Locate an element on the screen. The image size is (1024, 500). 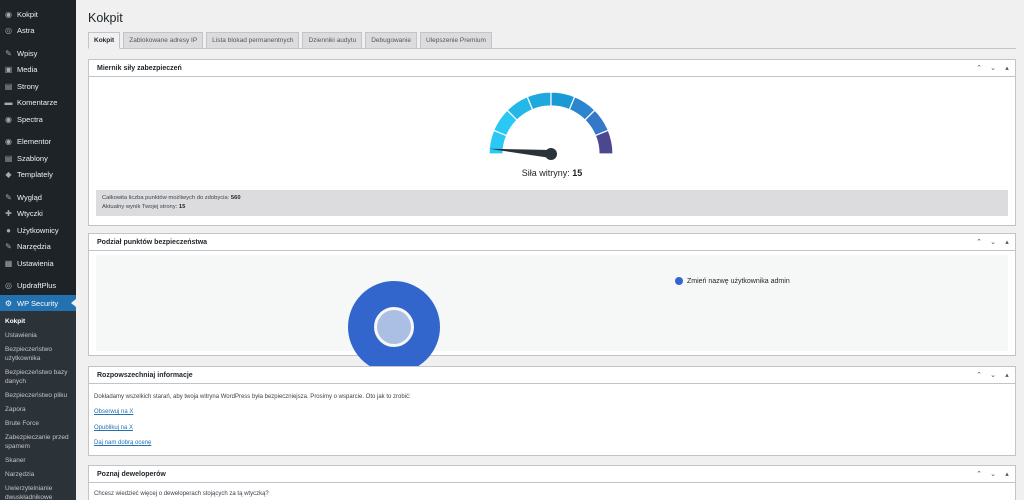
site-strength-label: Siła witryny: is located at coordinates (545, 173).